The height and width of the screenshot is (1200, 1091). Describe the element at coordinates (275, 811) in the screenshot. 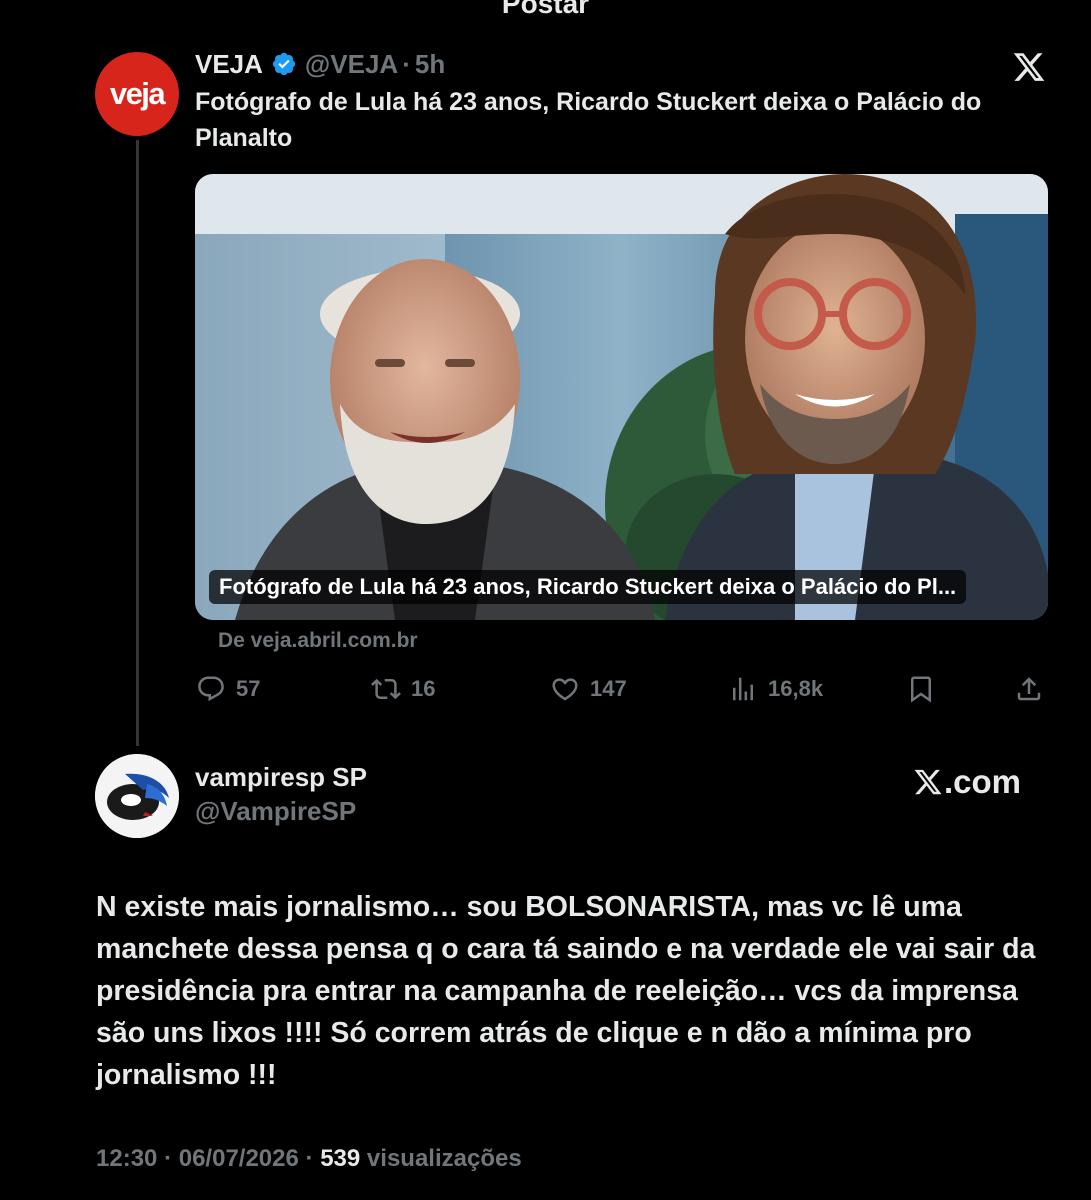

I see `reply-author-handle: @VampireSP` at that location.